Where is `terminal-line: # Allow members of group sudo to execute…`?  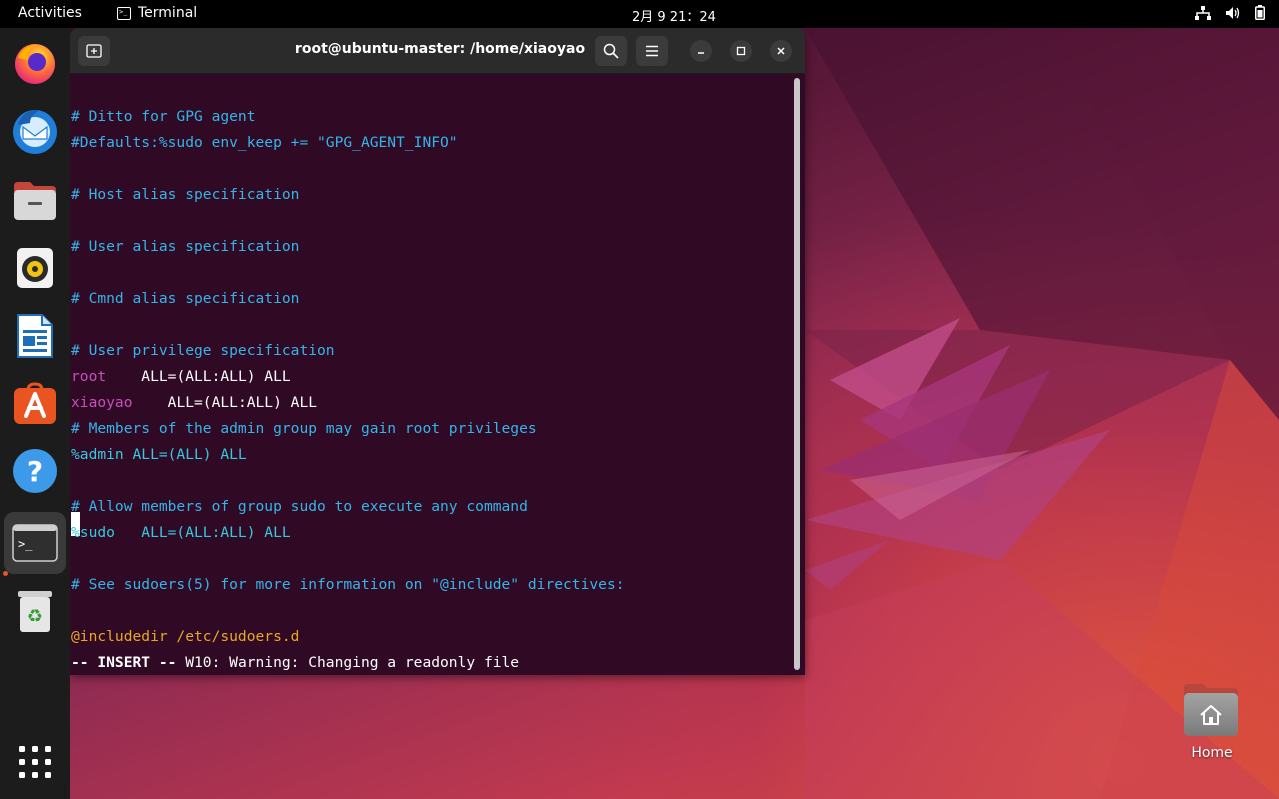
terminal-line: # Allow members of group sudo to execute… is located at coordinates (299, 506).